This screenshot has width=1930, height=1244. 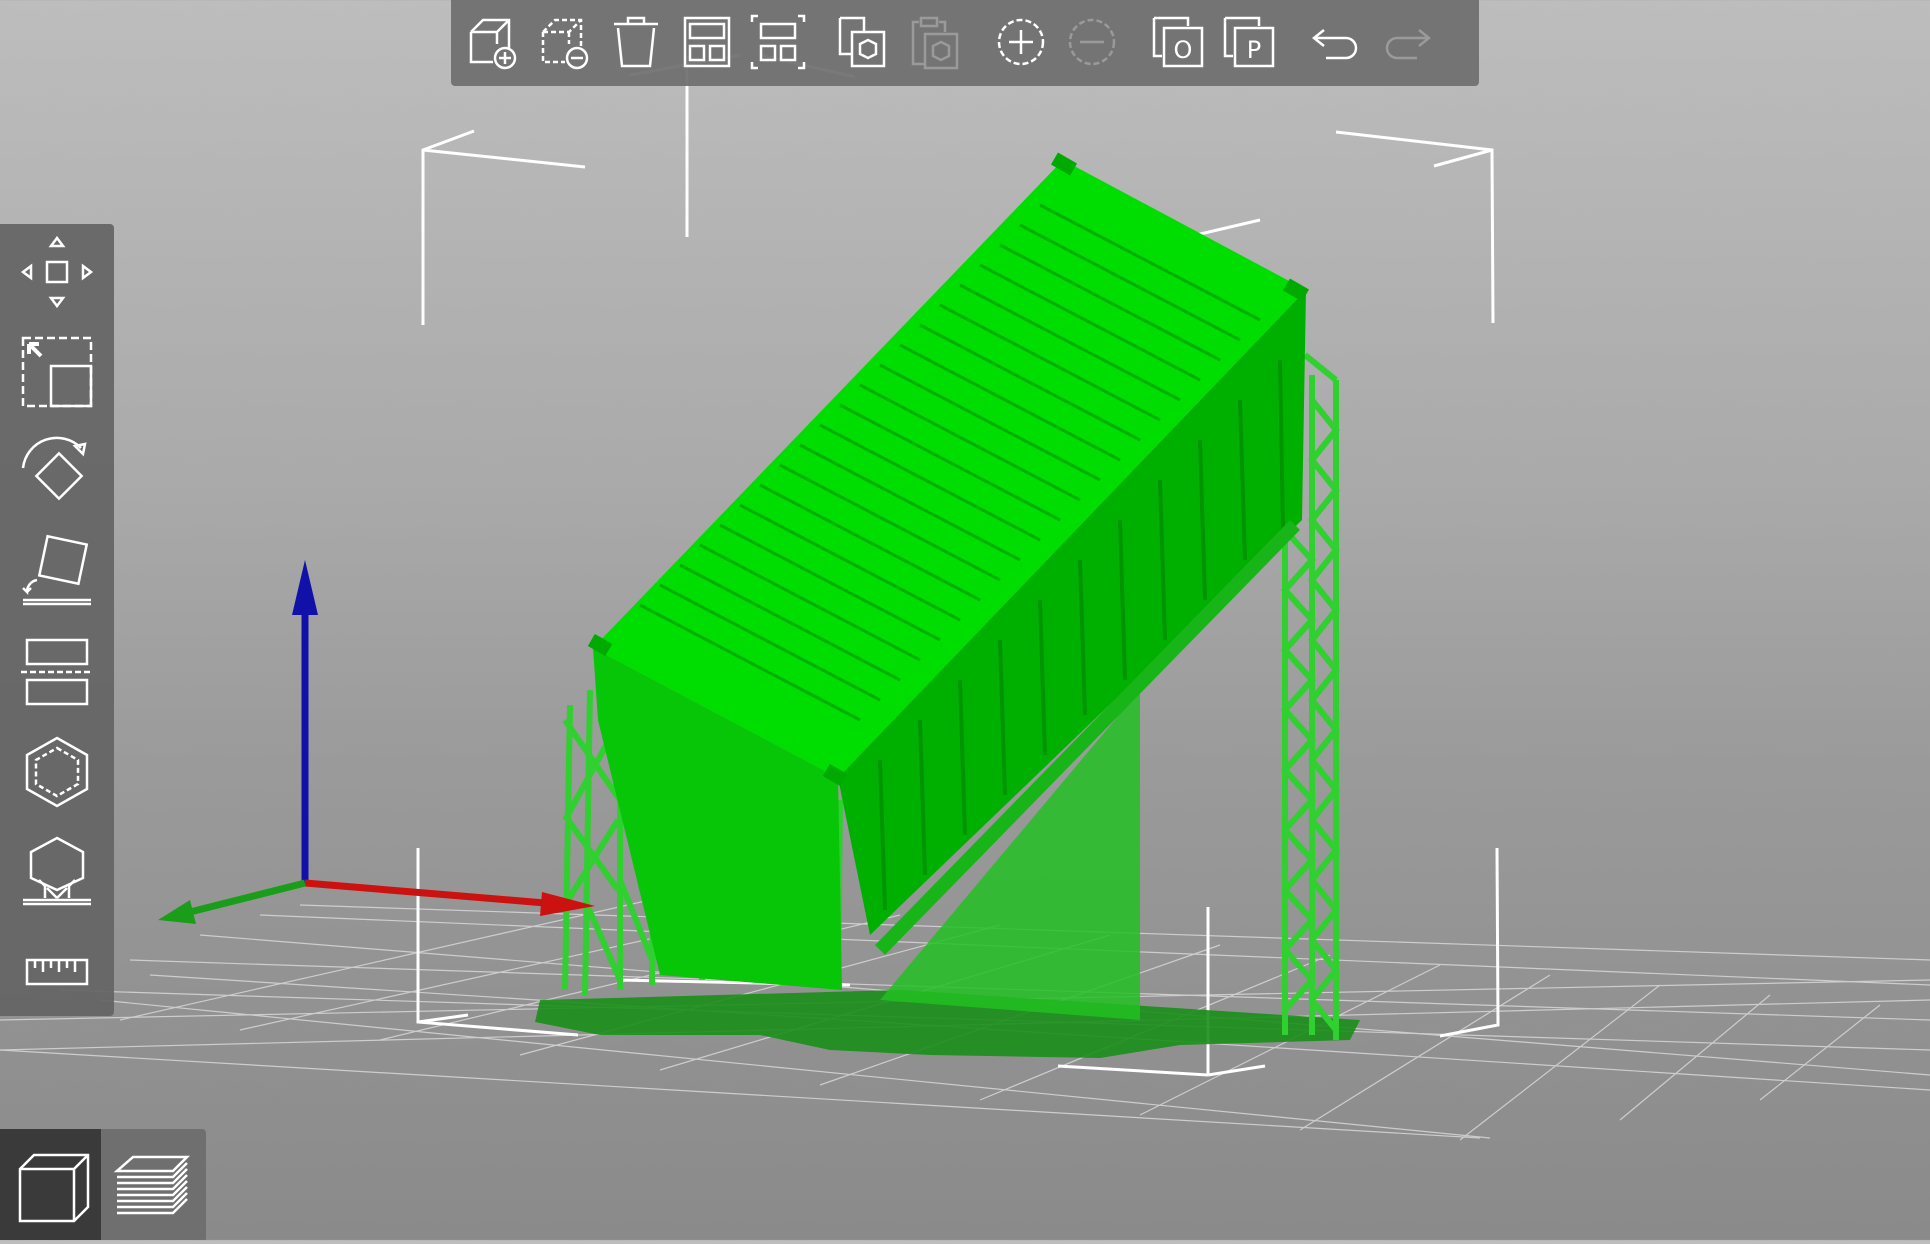 I want to click on split-to-parts-icon: P, so click(x=1249, y=42).